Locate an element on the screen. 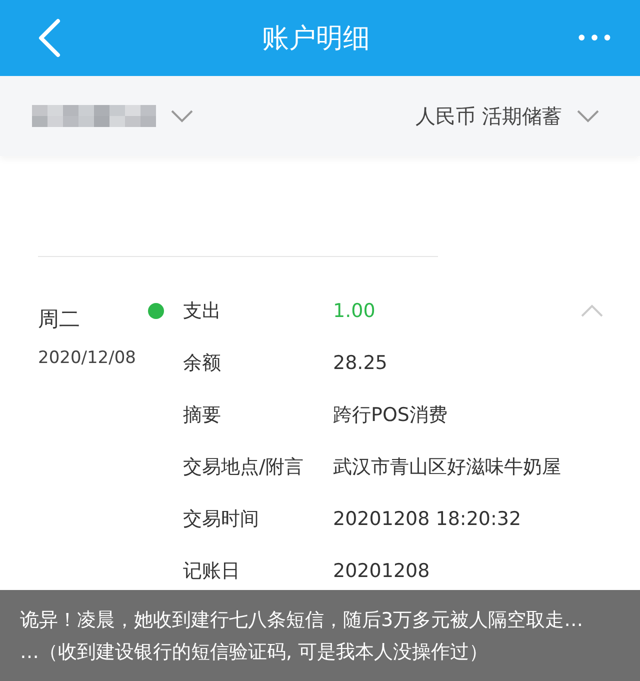  field-label: 支出 is located at coordinates (202, 311).